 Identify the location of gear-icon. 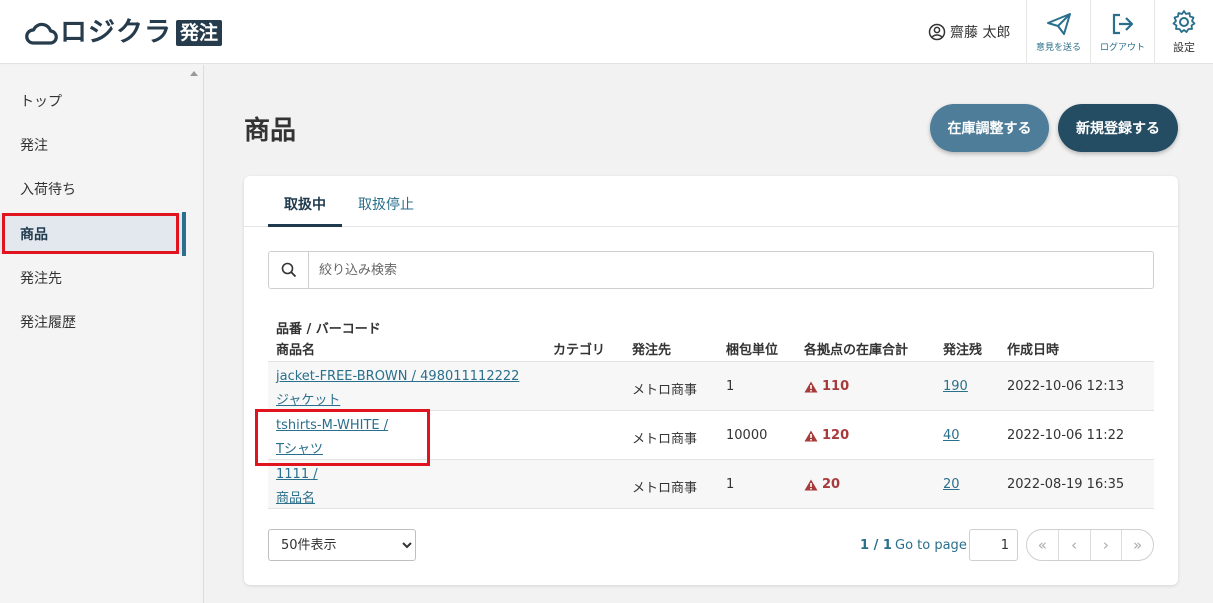
(1184, 21).